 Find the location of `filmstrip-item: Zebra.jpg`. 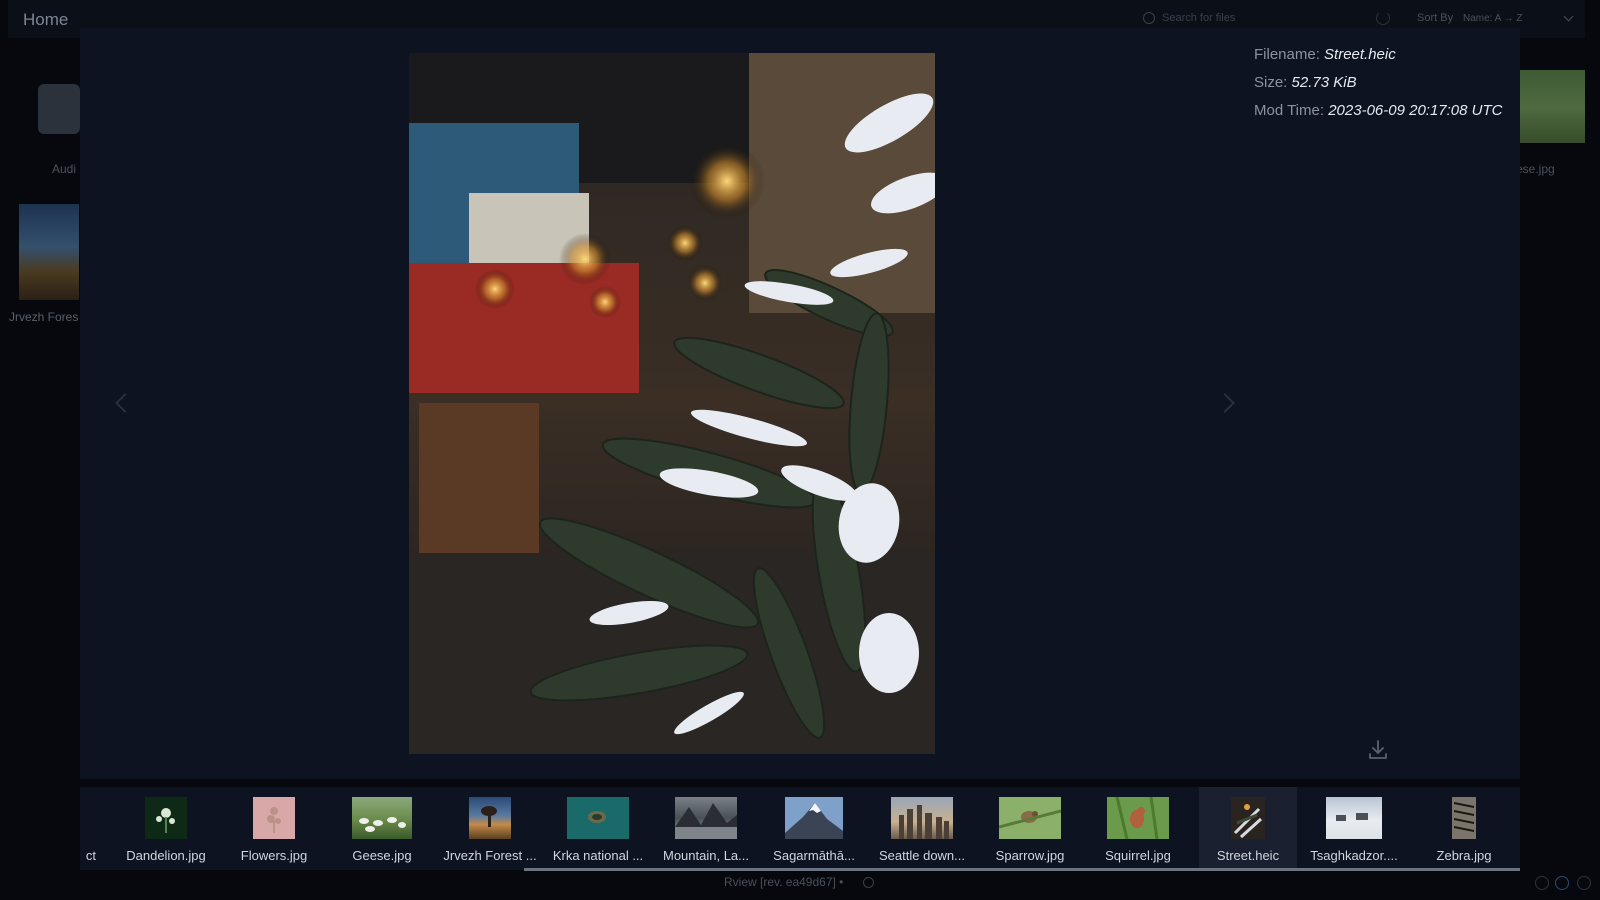

filmstrip-item: Zebra.jpg is located at coordinates (1464, 828).